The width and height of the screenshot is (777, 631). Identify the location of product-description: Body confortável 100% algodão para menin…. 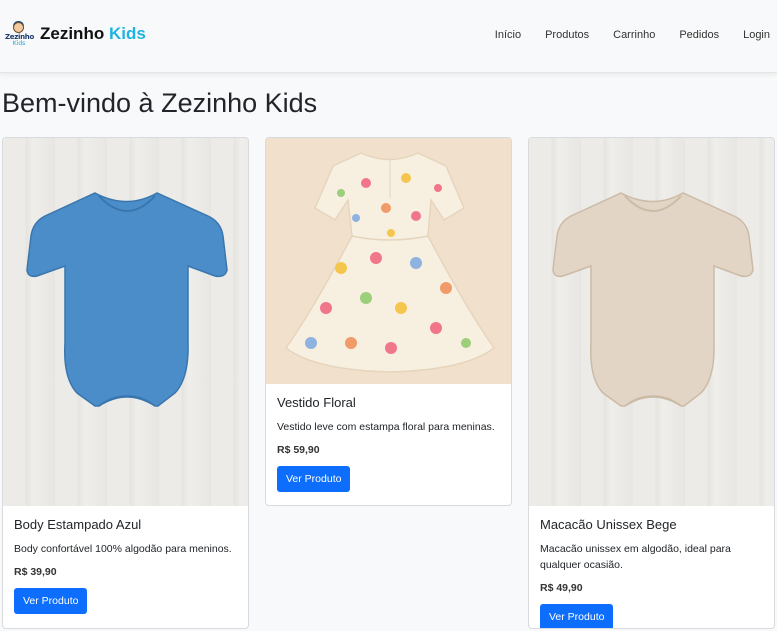
(123, 549).